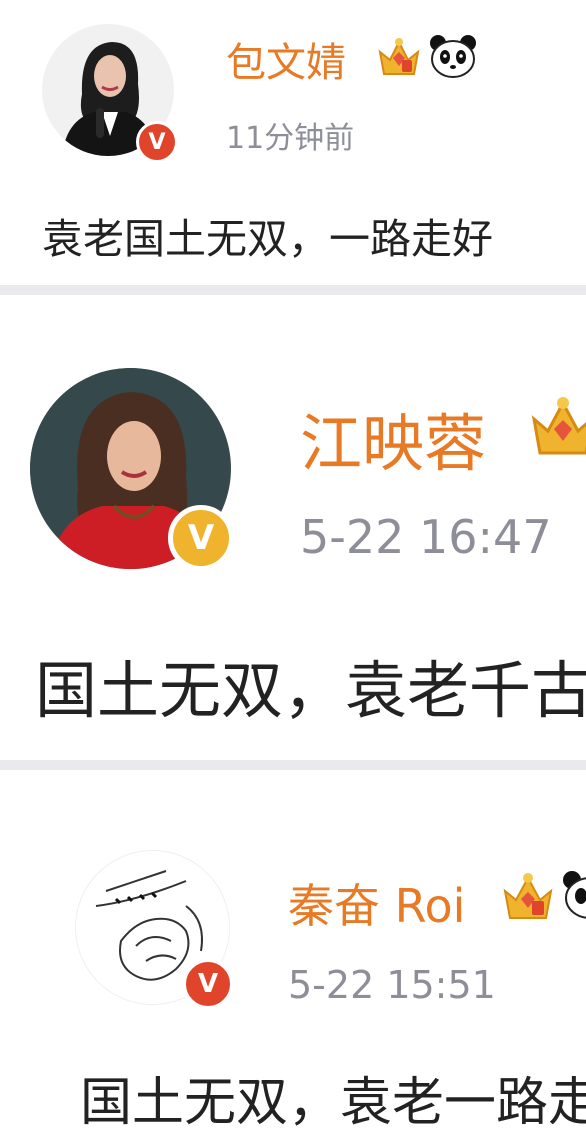 The image size is (586, 1134). Describe the element at coordinates (426, 537) in the screenshot. I see `timestamp: 5-22 16:47` at that location.